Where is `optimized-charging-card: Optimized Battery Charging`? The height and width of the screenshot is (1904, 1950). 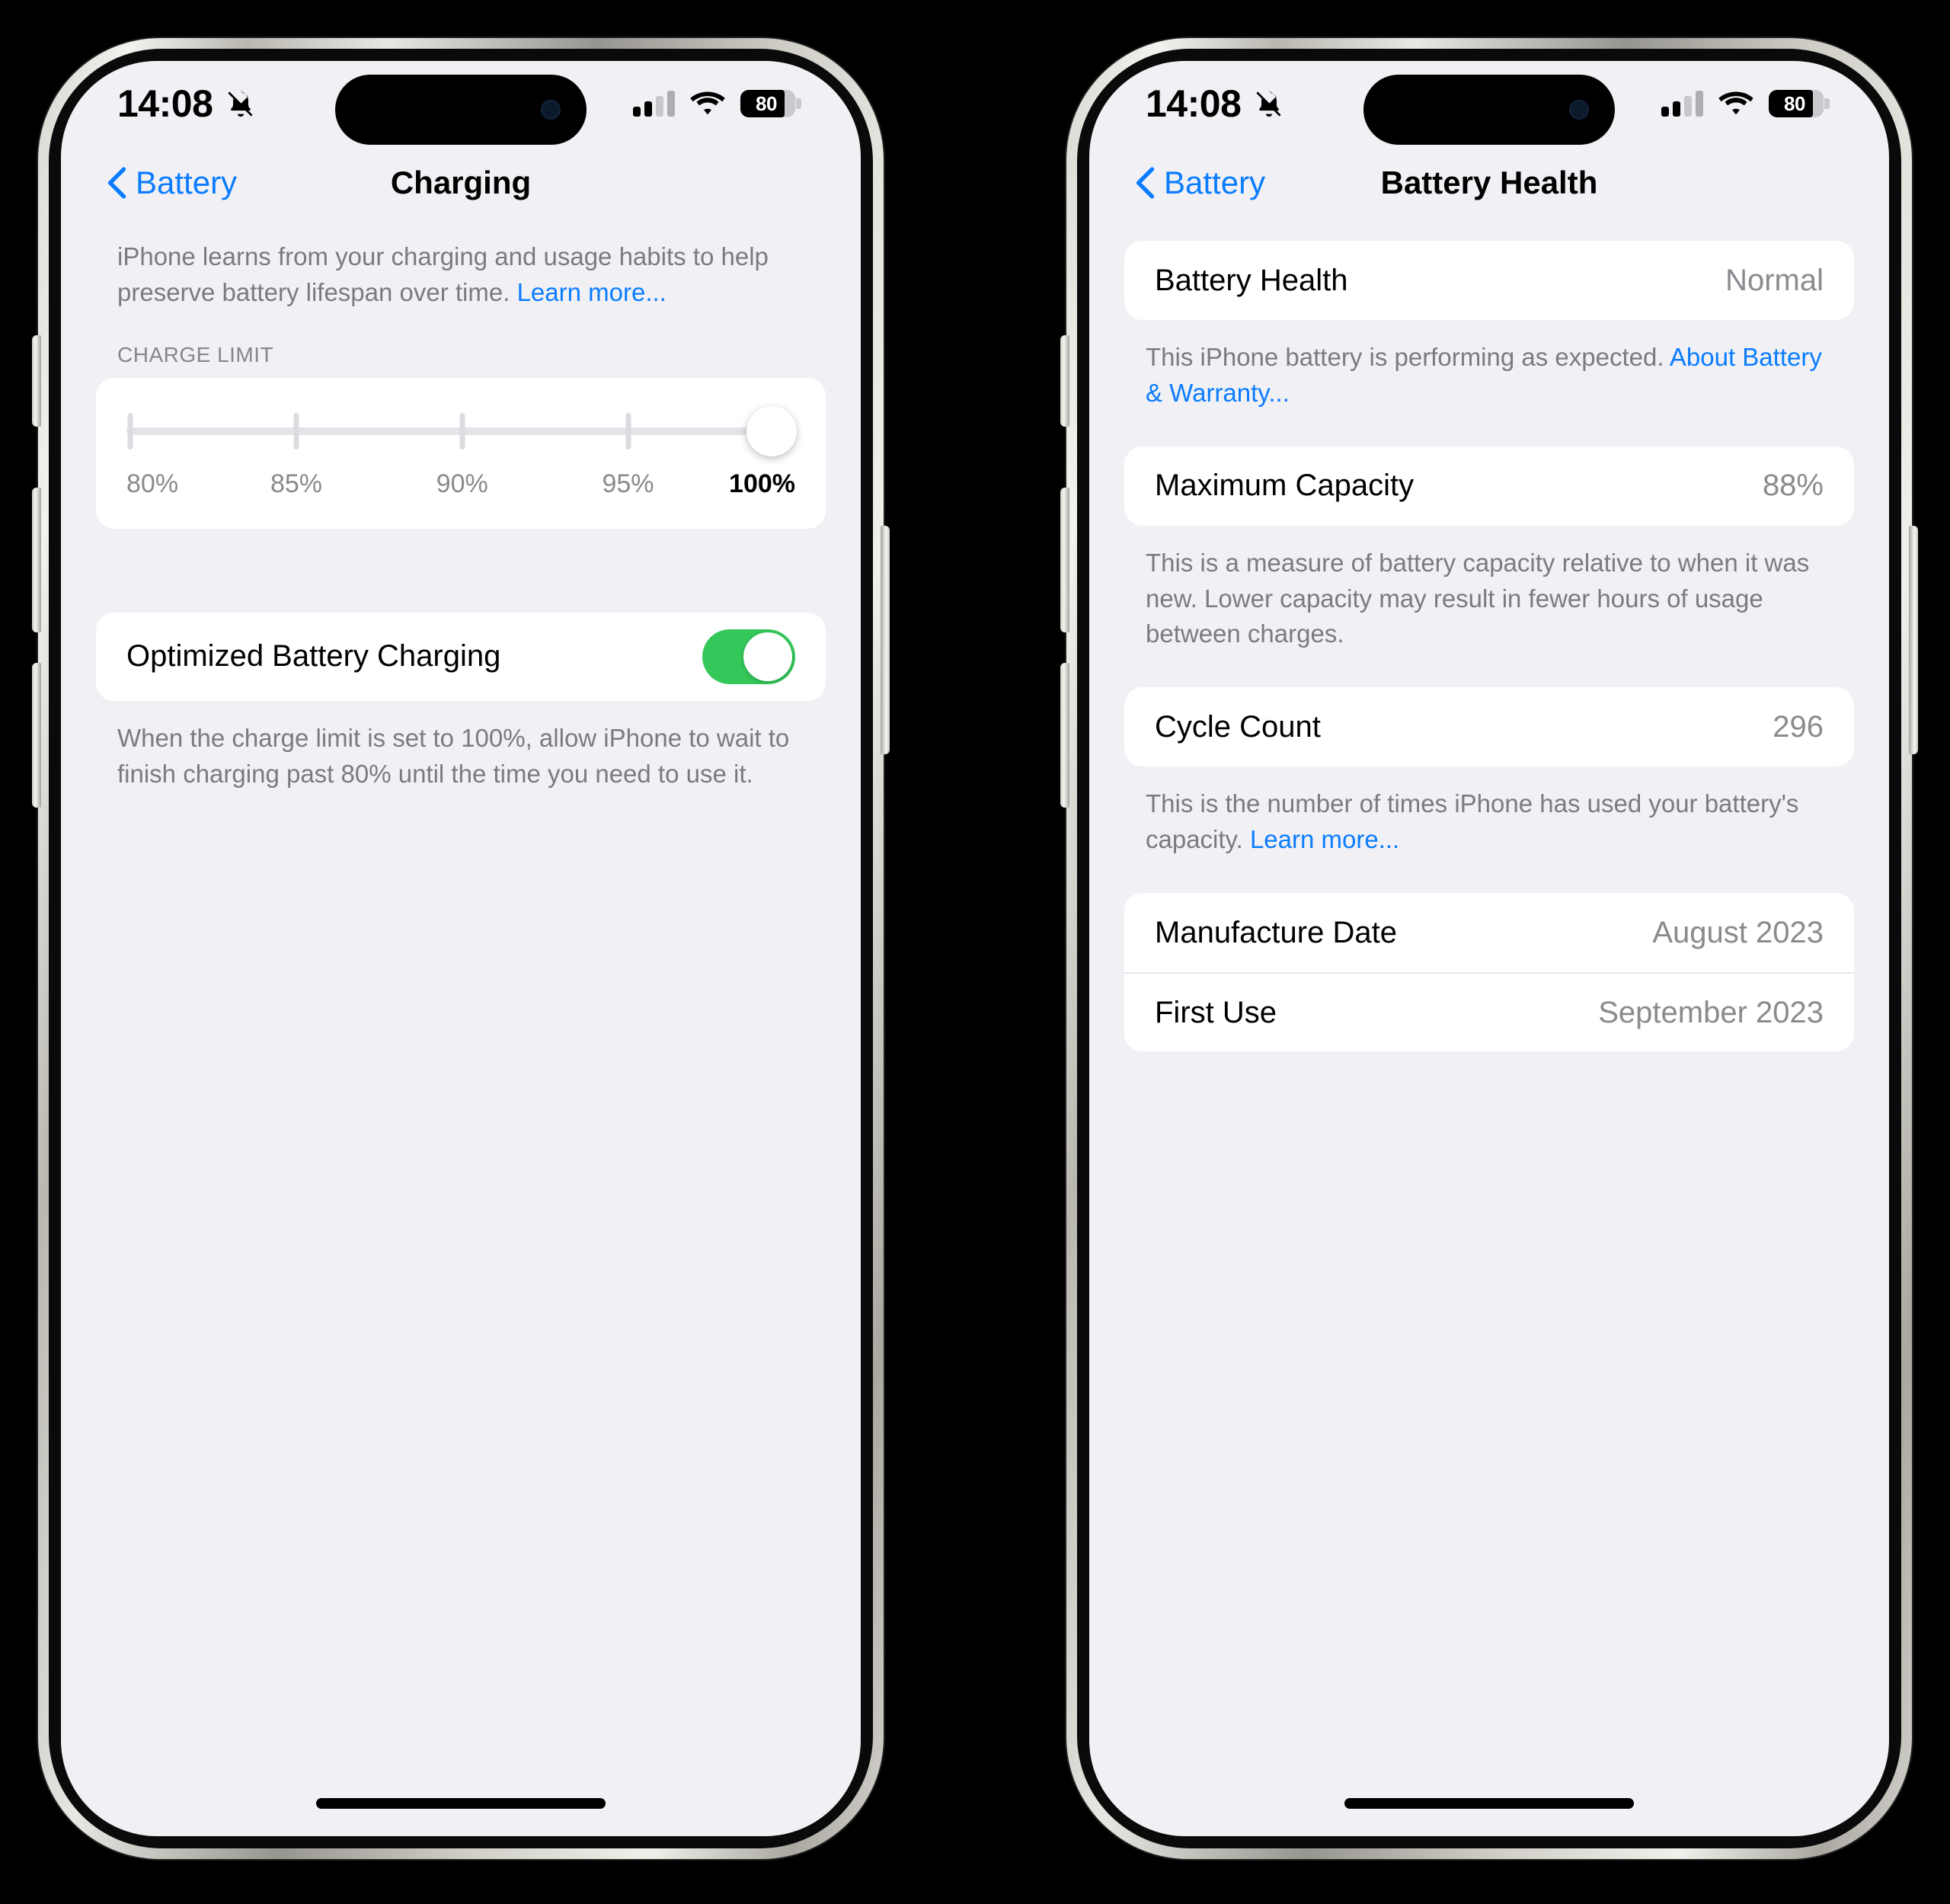
optimized-charging-card: Optimized Battery Charging is located at coordinates (461, 656).